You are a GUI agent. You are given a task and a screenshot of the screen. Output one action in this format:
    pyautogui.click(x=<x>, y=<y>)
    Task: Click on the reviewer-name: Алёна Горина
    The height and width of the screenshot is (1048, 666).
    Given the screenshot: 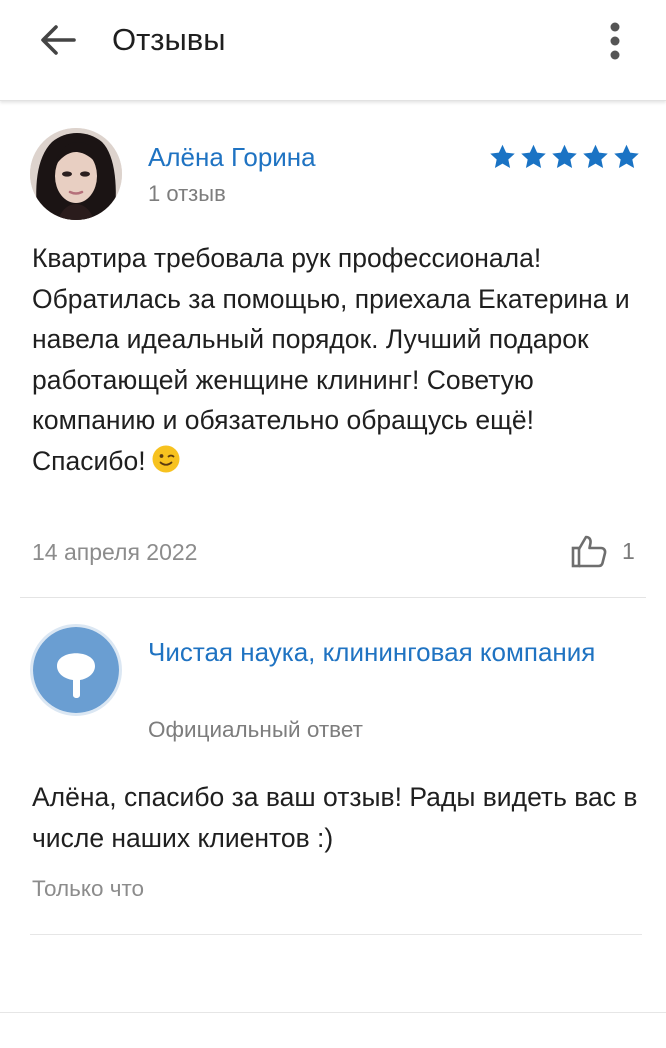 What is the action you would take?
    pyautogui.click(x=232, y=157)
    